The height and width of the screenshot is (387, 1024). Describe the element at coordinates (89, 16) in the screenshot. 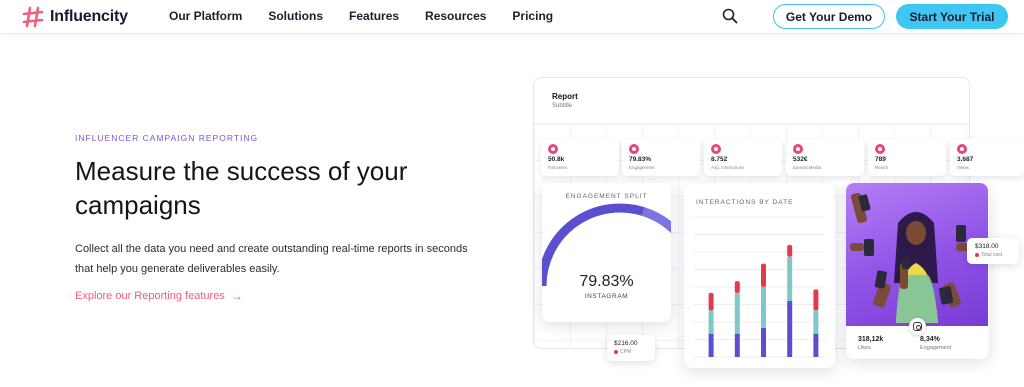

I see `brand-name: Influencity` at that location.